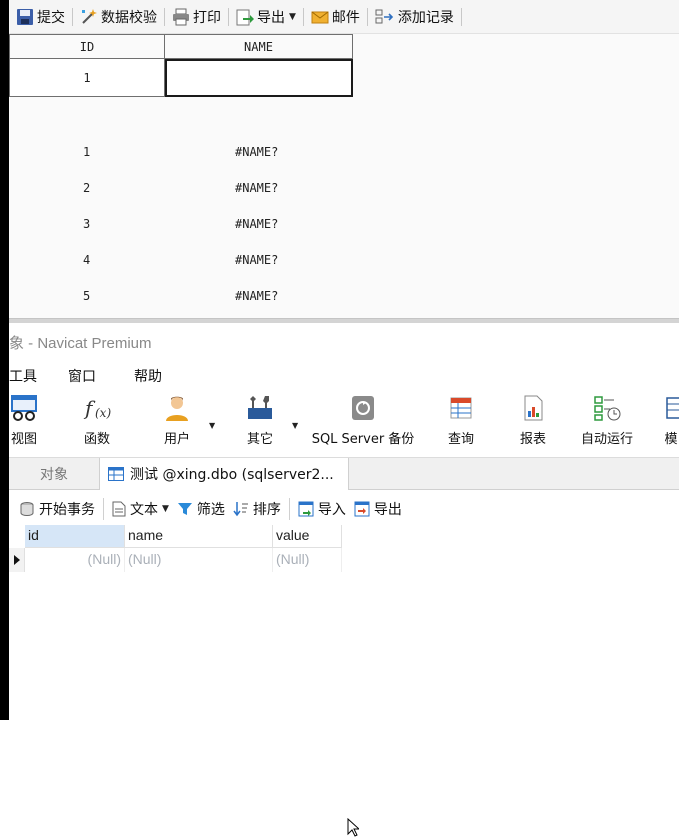 Image resolution: width=679 pixels, height=837 pixels. I want to click on table-row: 5 #NAME?, so click(344, 296).